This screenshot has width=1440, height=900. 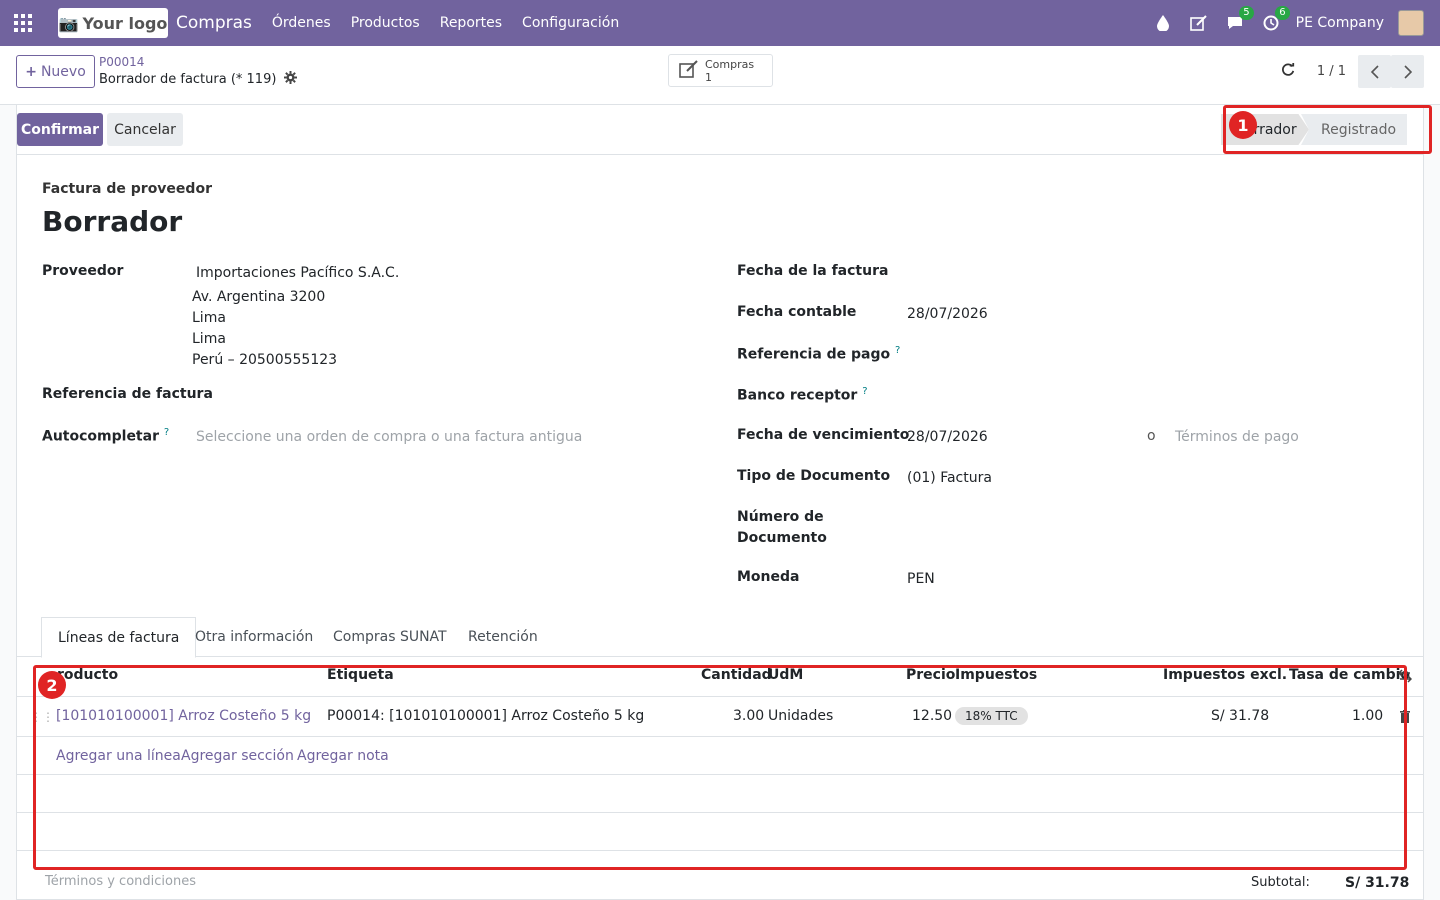 I want to click on pager-next-button, so click(x=1407, y=71).